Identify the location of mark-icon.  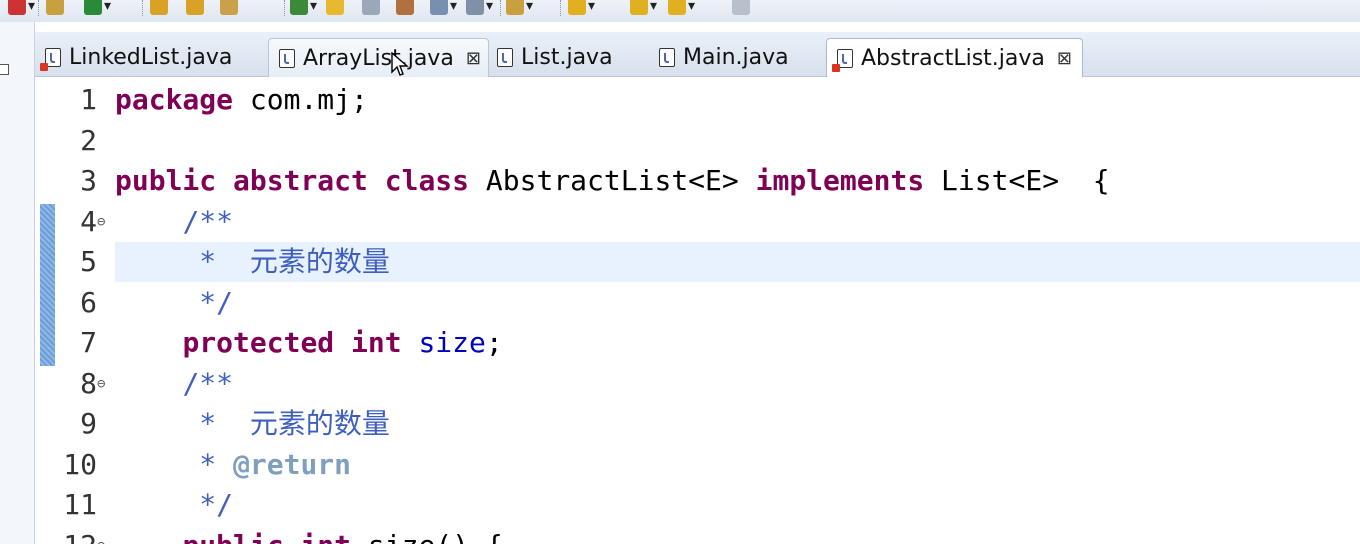
(371, 9).